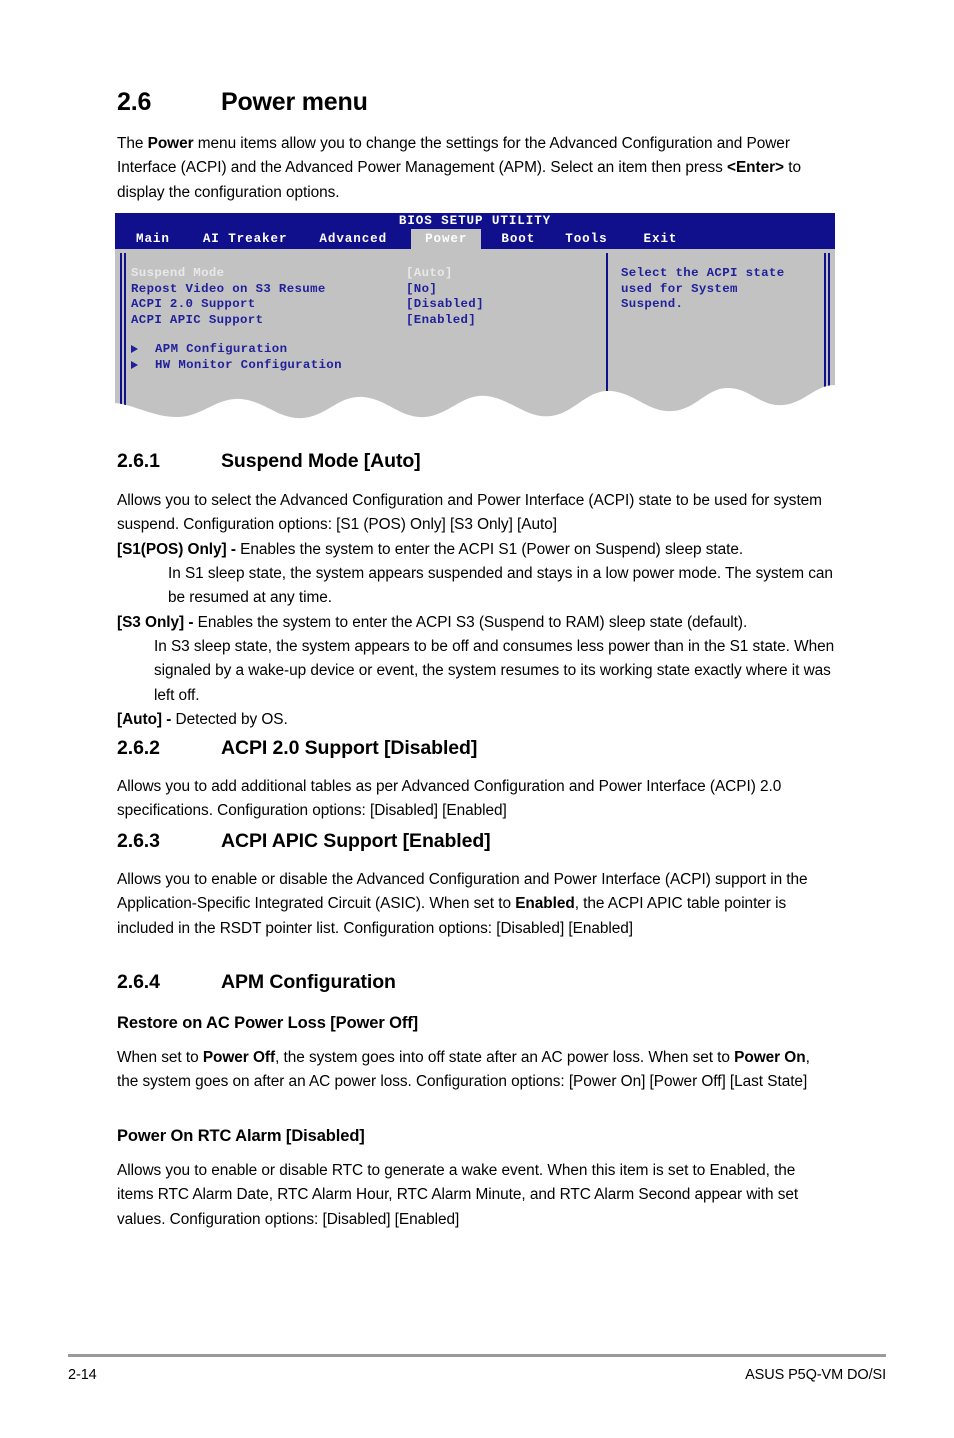  What do you see at coordinates (221, 349) in the screenshot?
I see `bios-submenu-label: APM Configuration` at bounding box center [221, 349].